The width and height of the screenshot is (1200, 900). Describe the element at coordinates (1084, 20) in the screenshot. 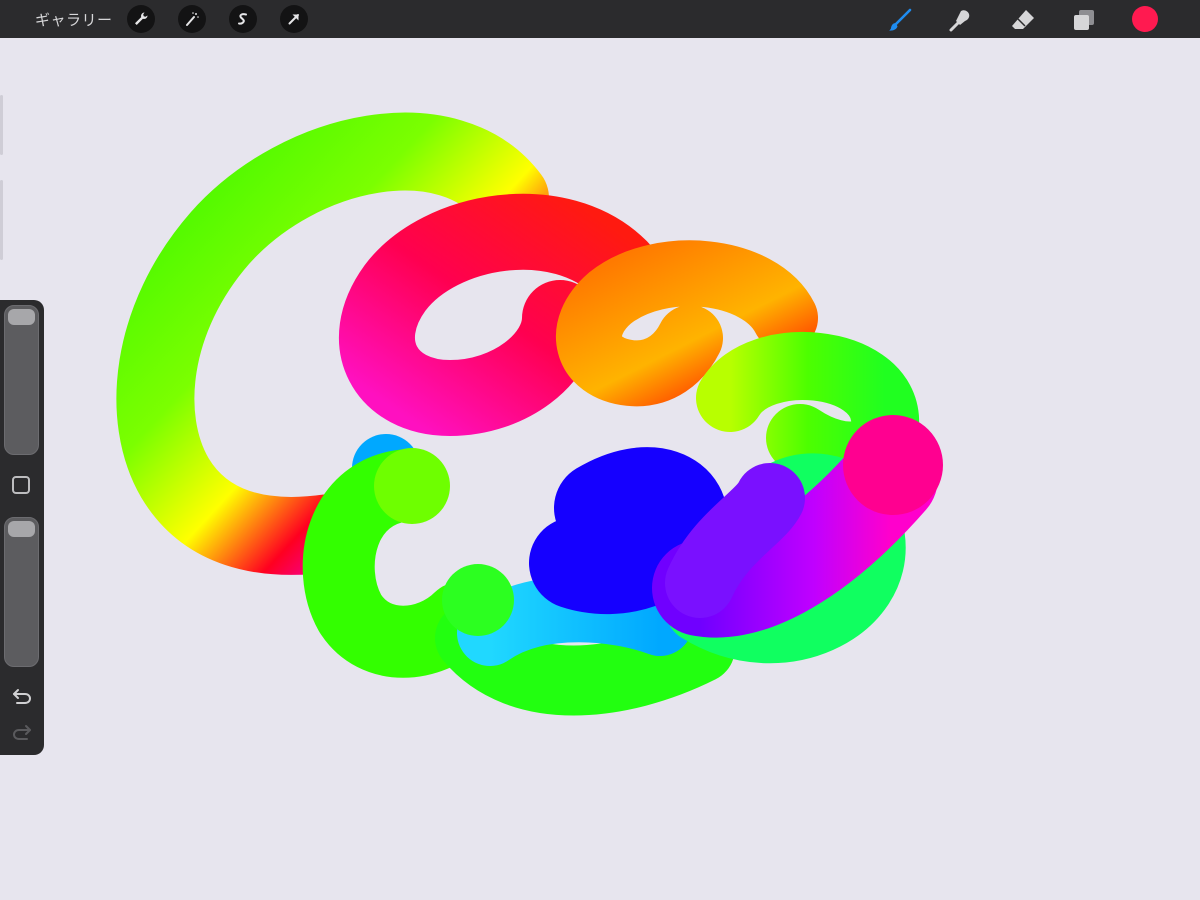

I see `layers-icon` at that location.